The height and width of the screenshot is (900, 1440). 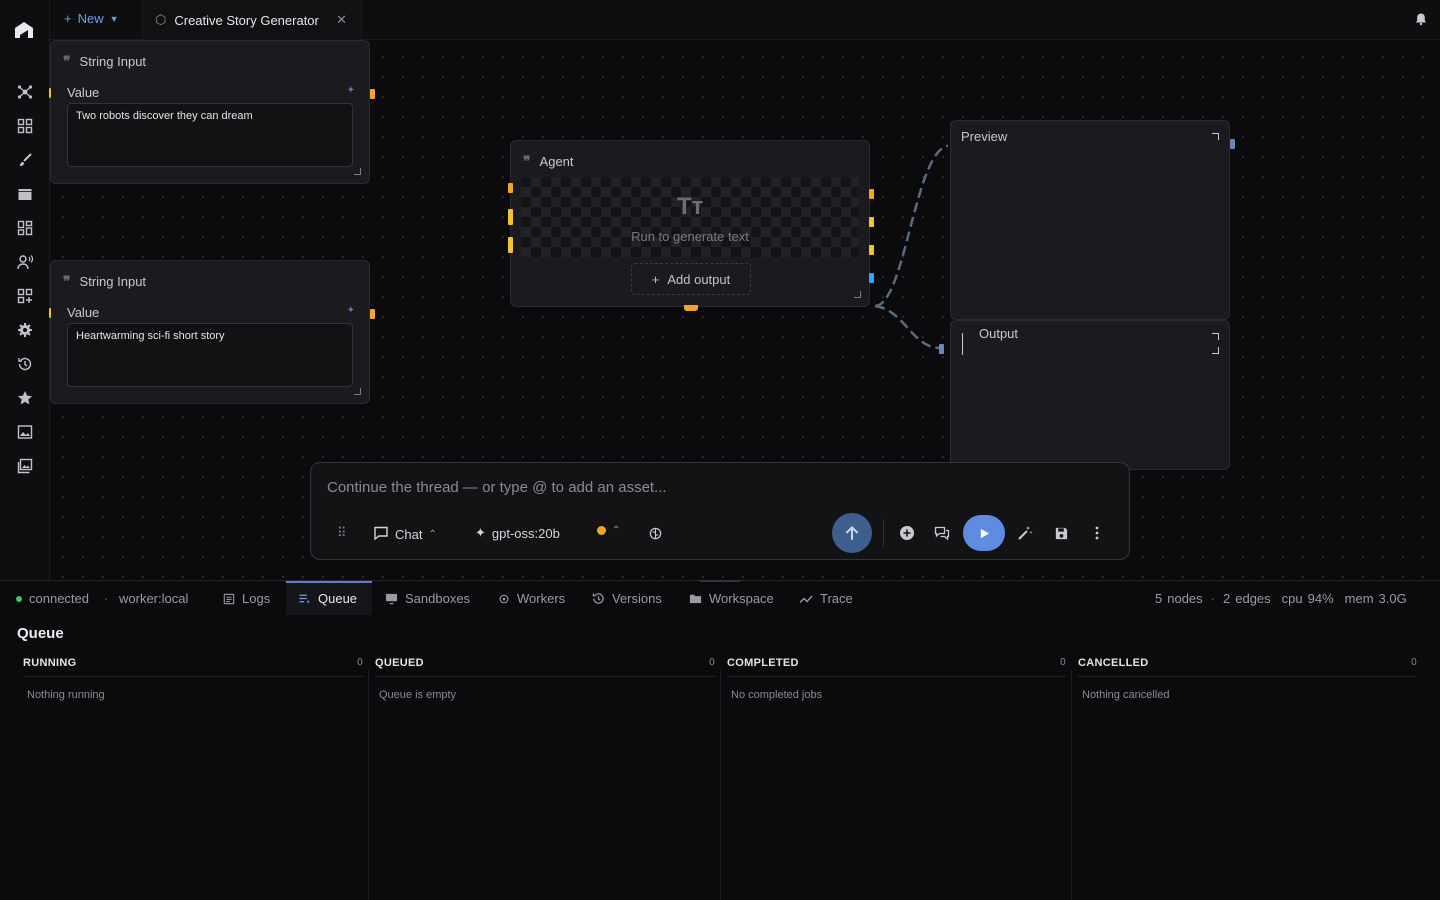 I want to click on trend-icon, so click(x=806, y=599).